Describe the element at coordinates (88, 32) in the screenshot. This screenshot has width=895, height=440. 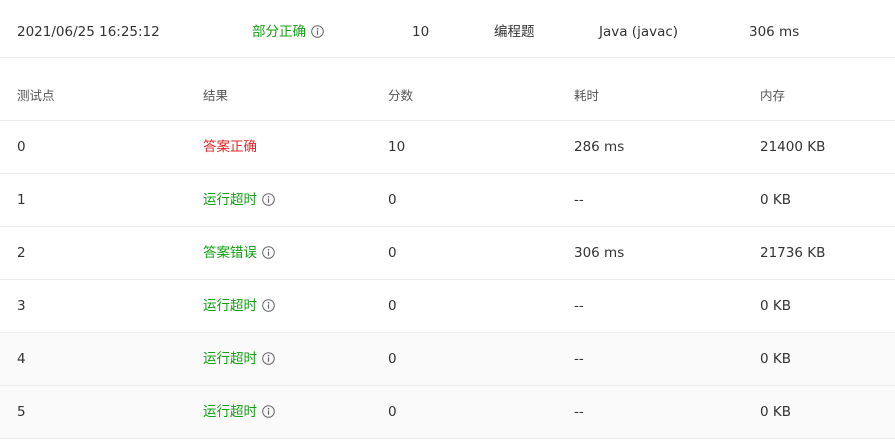
I see `submission-time: 2021/06/25 16:25:12` at that location.